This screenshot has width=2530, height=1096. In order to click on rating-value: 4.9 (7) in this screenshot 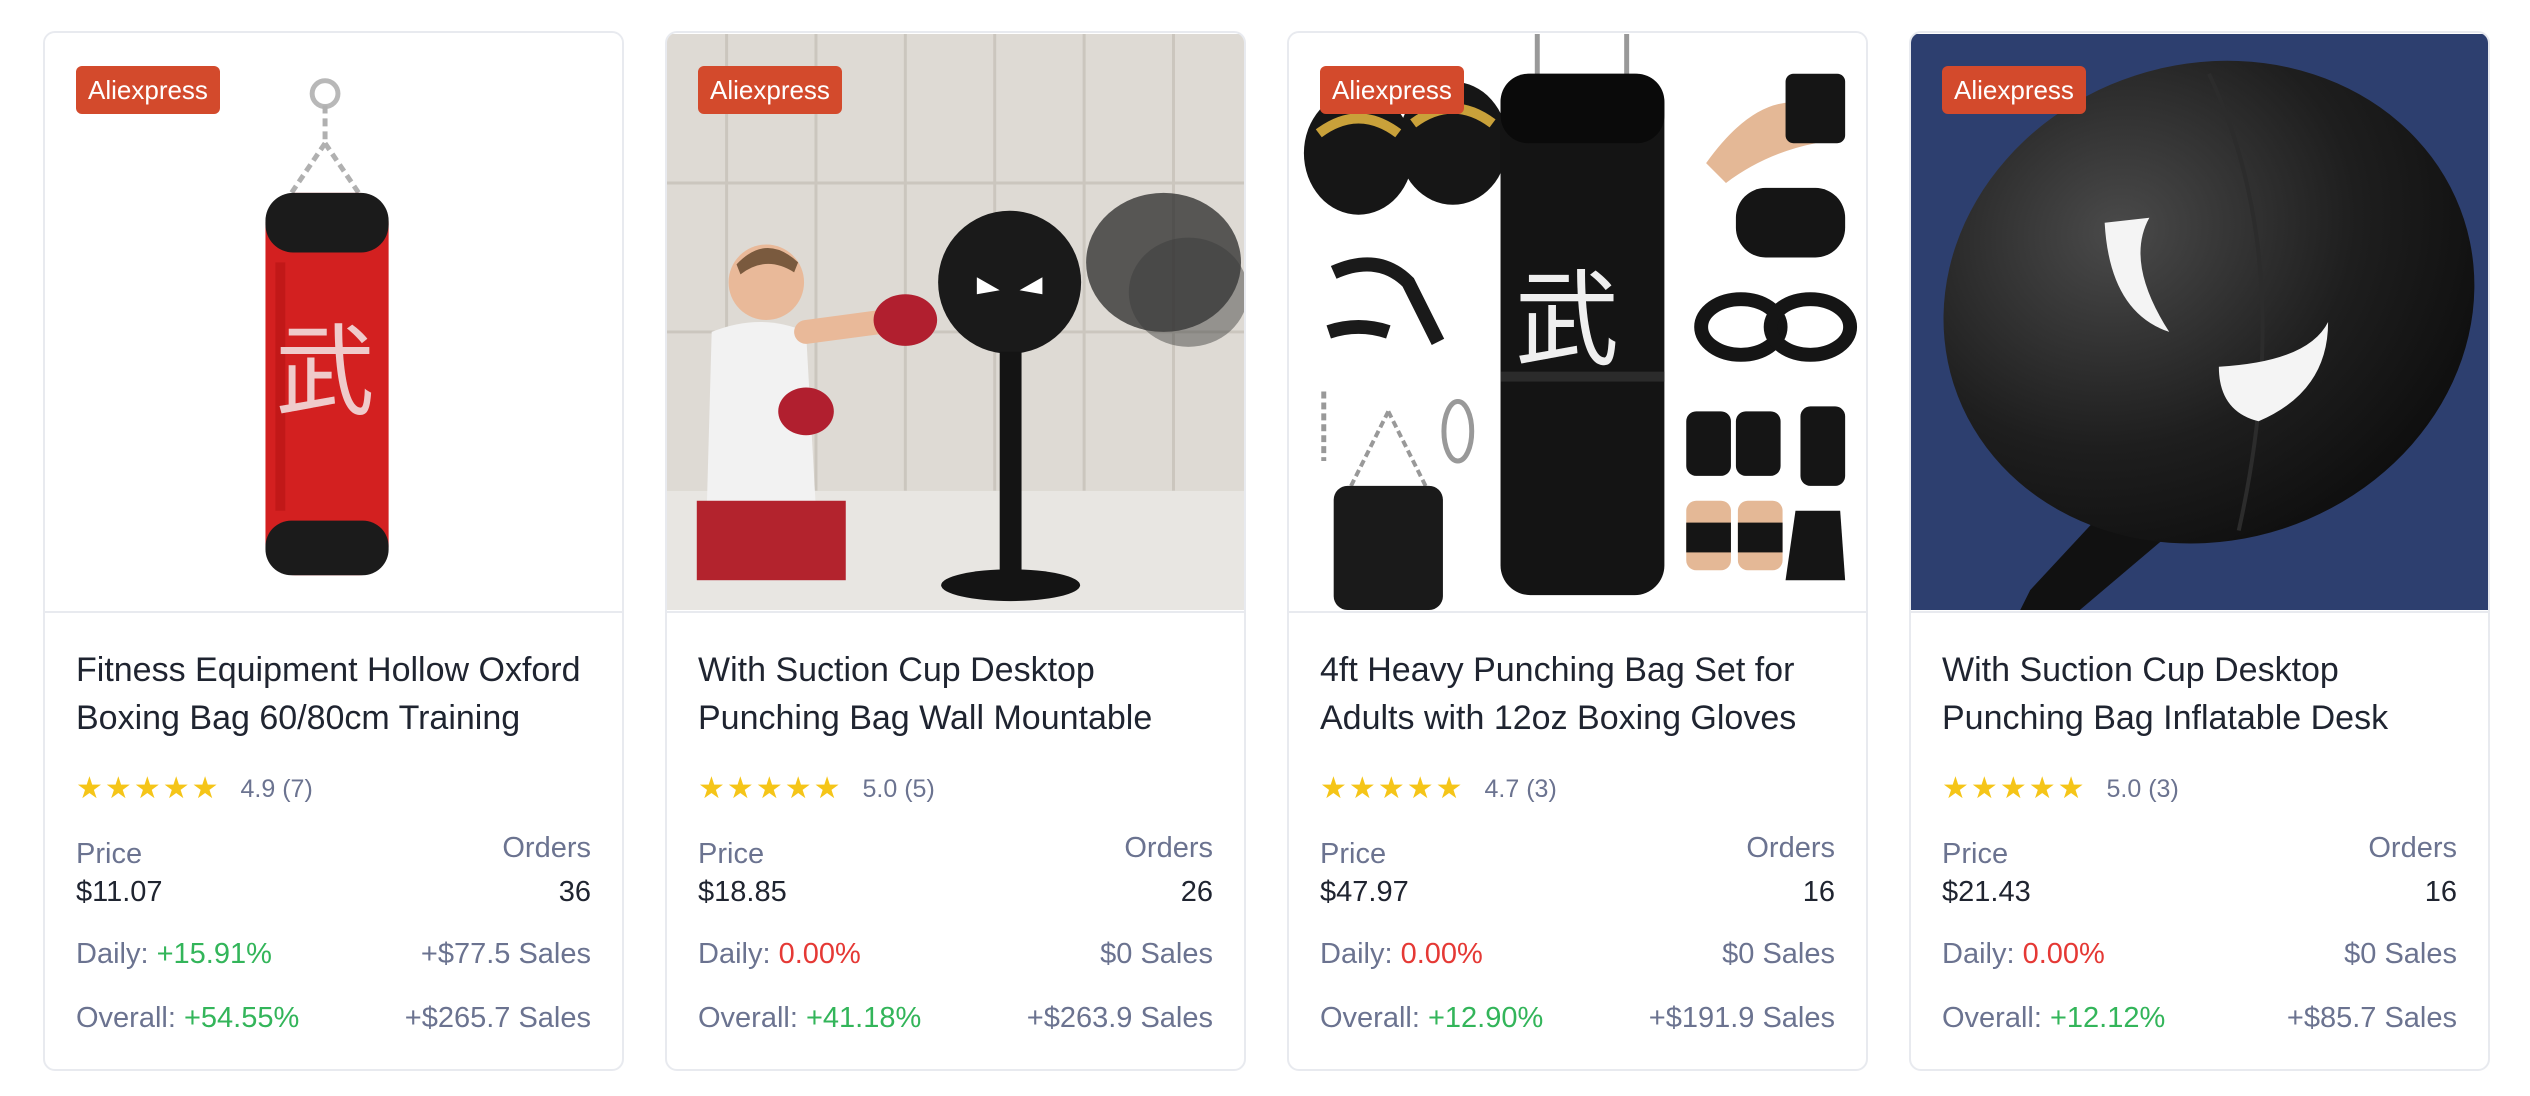, I will do `click(276, 788)`.